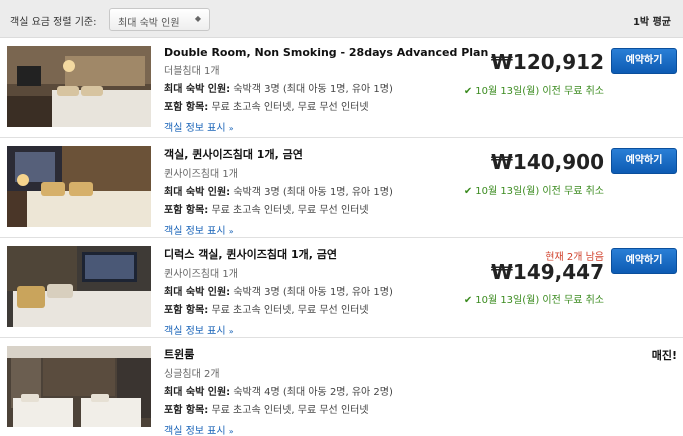 This screenshot has height=436, width=683. I want to click on sort-bar: 객실 요금 정렬 기준: 최대 숙박 인원 ◆ 1박 평균, so click(341, 19).